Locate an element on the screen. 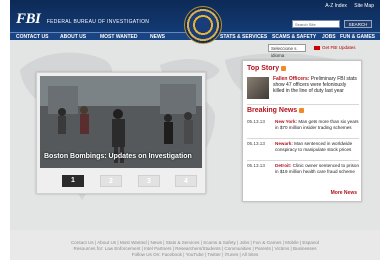 The width and height of the screenshot is (390, 260). breaking-news-heading: Breaking News is located at coordinates (276, 110).